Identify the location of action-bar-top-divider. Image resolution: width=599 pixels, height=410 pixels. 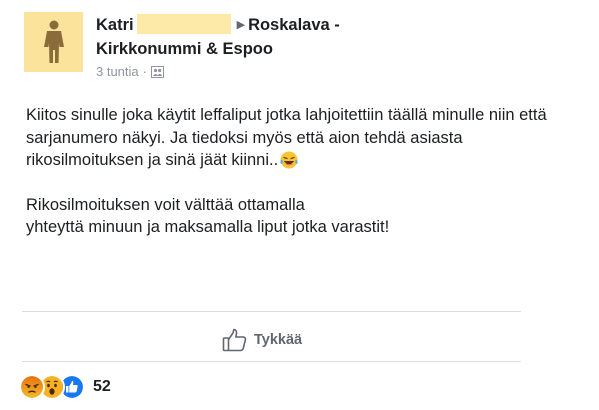
(271, 311).